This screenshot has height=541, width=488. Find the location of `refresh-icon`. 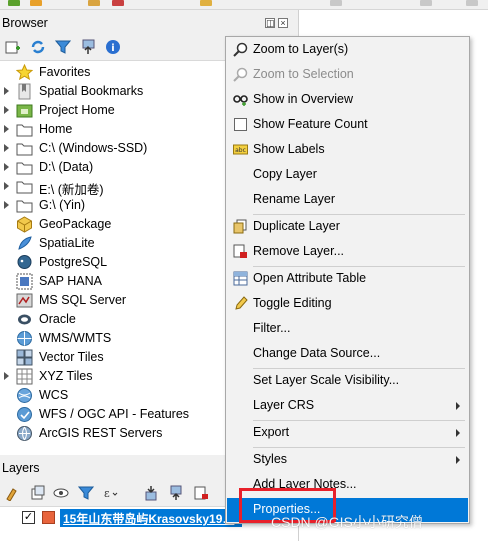

refresh-icon is located at coordinates (38, 47).